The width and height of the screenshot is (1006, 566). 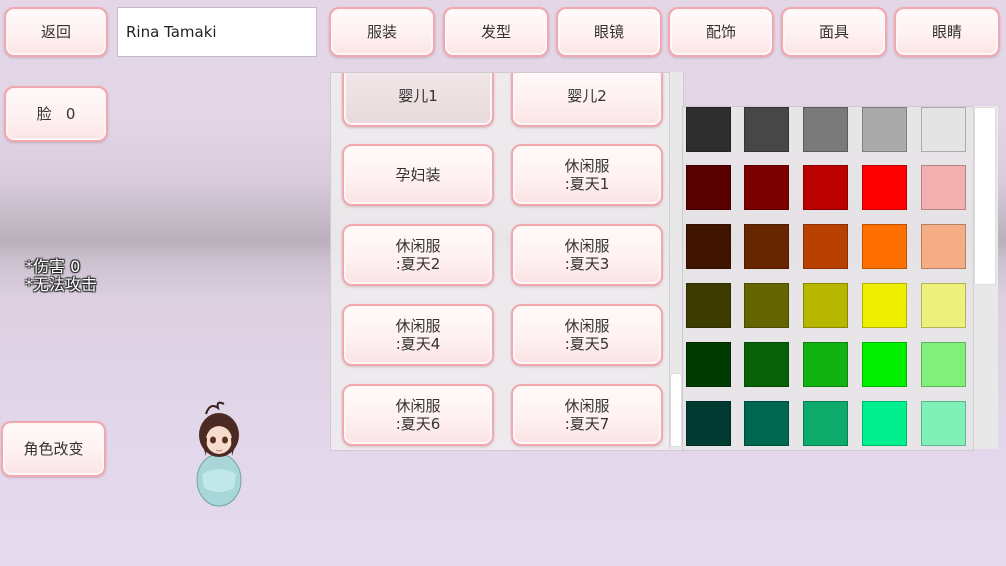 What do you see at coordinates (721, 32) in the screenshot?
I see `tab-accessories: 配饰` at bounding box center [721, 32].